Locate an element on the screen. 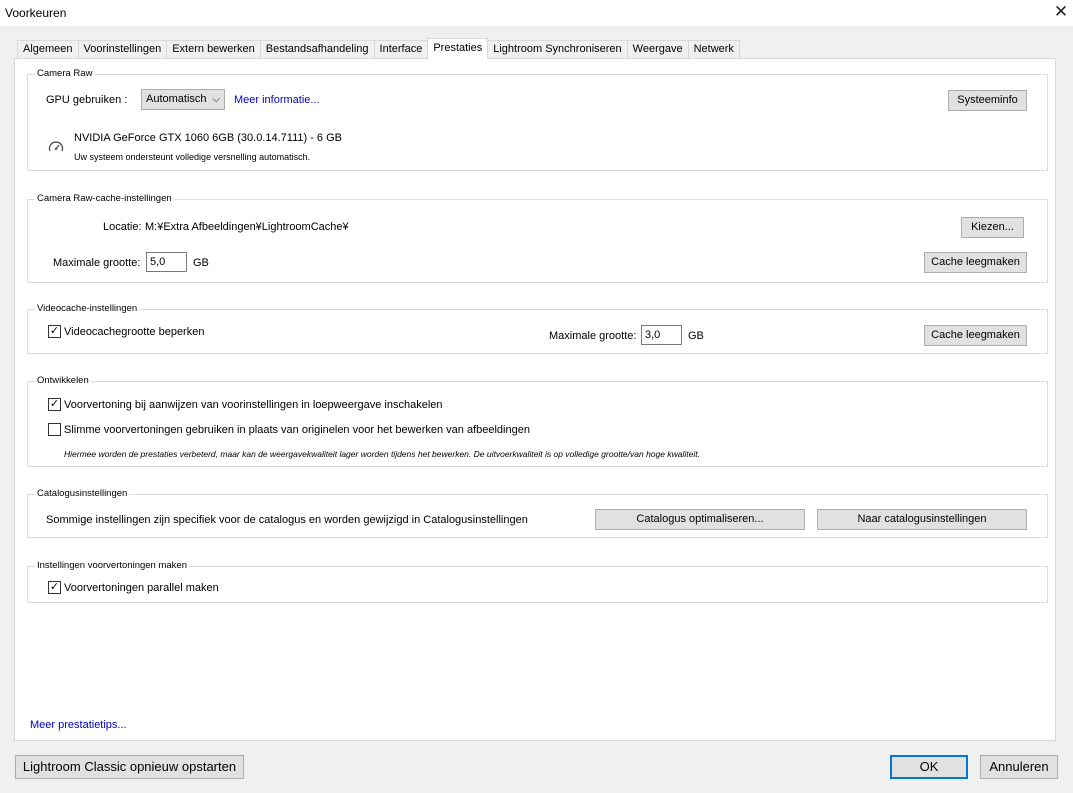  window-title: Voorkeuren is located at coordinates (36, 13).